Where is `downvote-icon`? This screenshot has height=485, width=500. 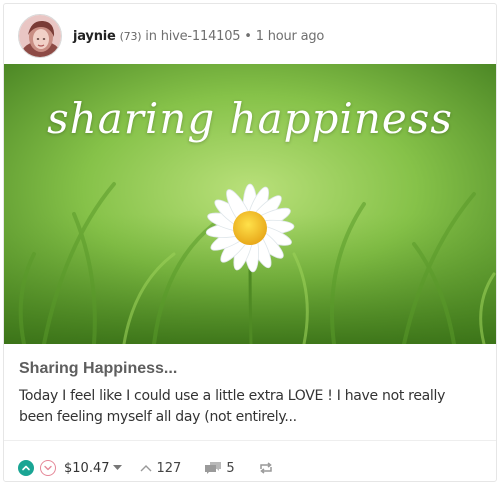 downvote-icon is located at coordinates (48, 468).